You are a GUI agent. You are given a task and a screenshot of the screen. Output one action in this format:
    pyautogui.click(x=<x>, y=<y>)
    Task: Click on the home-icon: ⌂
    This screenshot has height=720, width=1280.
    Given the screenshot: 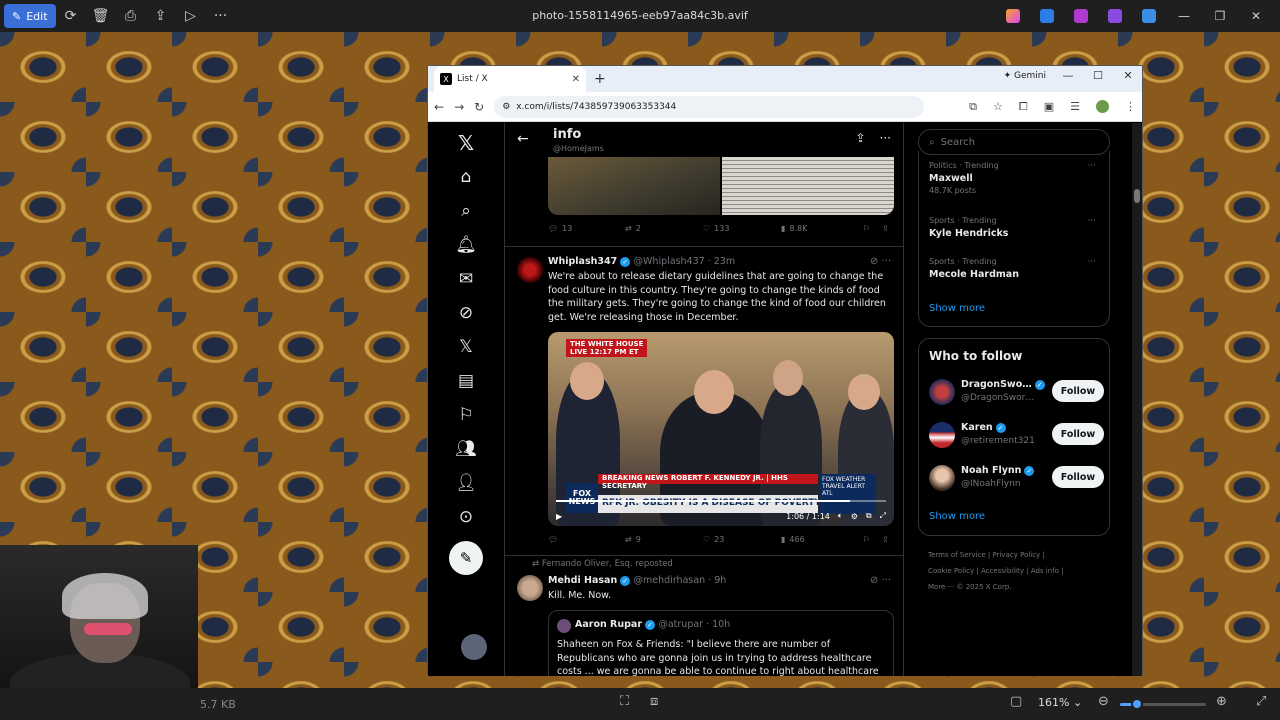 What is the action you would take?
    pyautogui.click(x=466, y=177)
    